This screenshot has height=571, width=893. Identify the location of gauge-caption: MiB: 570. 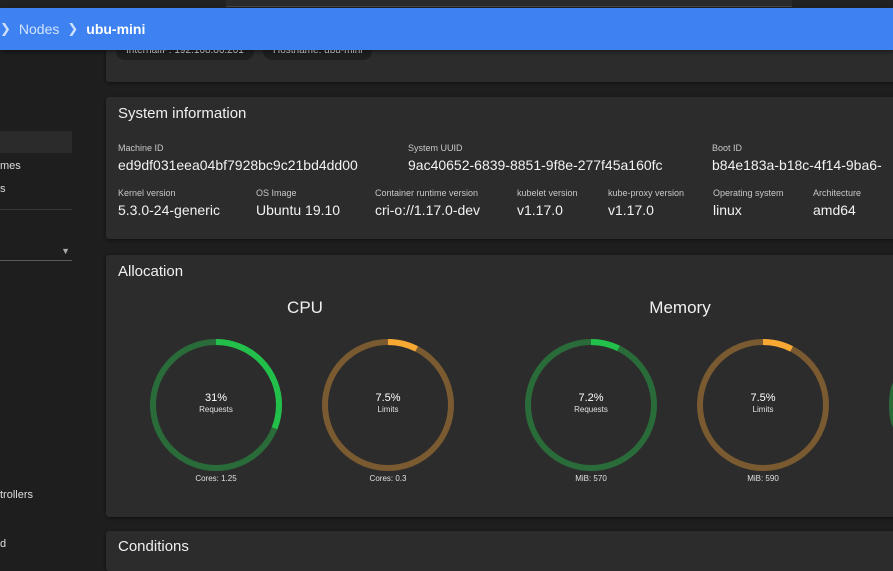
(591, 478).